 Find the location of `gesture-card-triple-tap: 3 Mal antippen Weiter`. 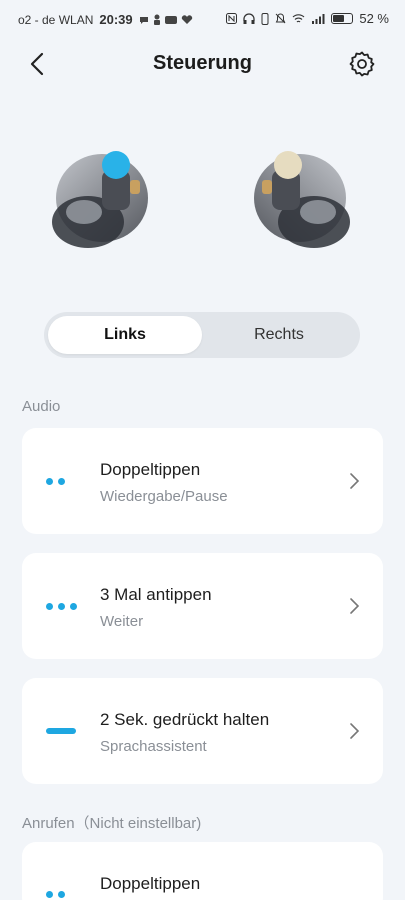

gesture-card-triple-tap: 3 Mal antippen Weiter is located at coordinates (202, 606).